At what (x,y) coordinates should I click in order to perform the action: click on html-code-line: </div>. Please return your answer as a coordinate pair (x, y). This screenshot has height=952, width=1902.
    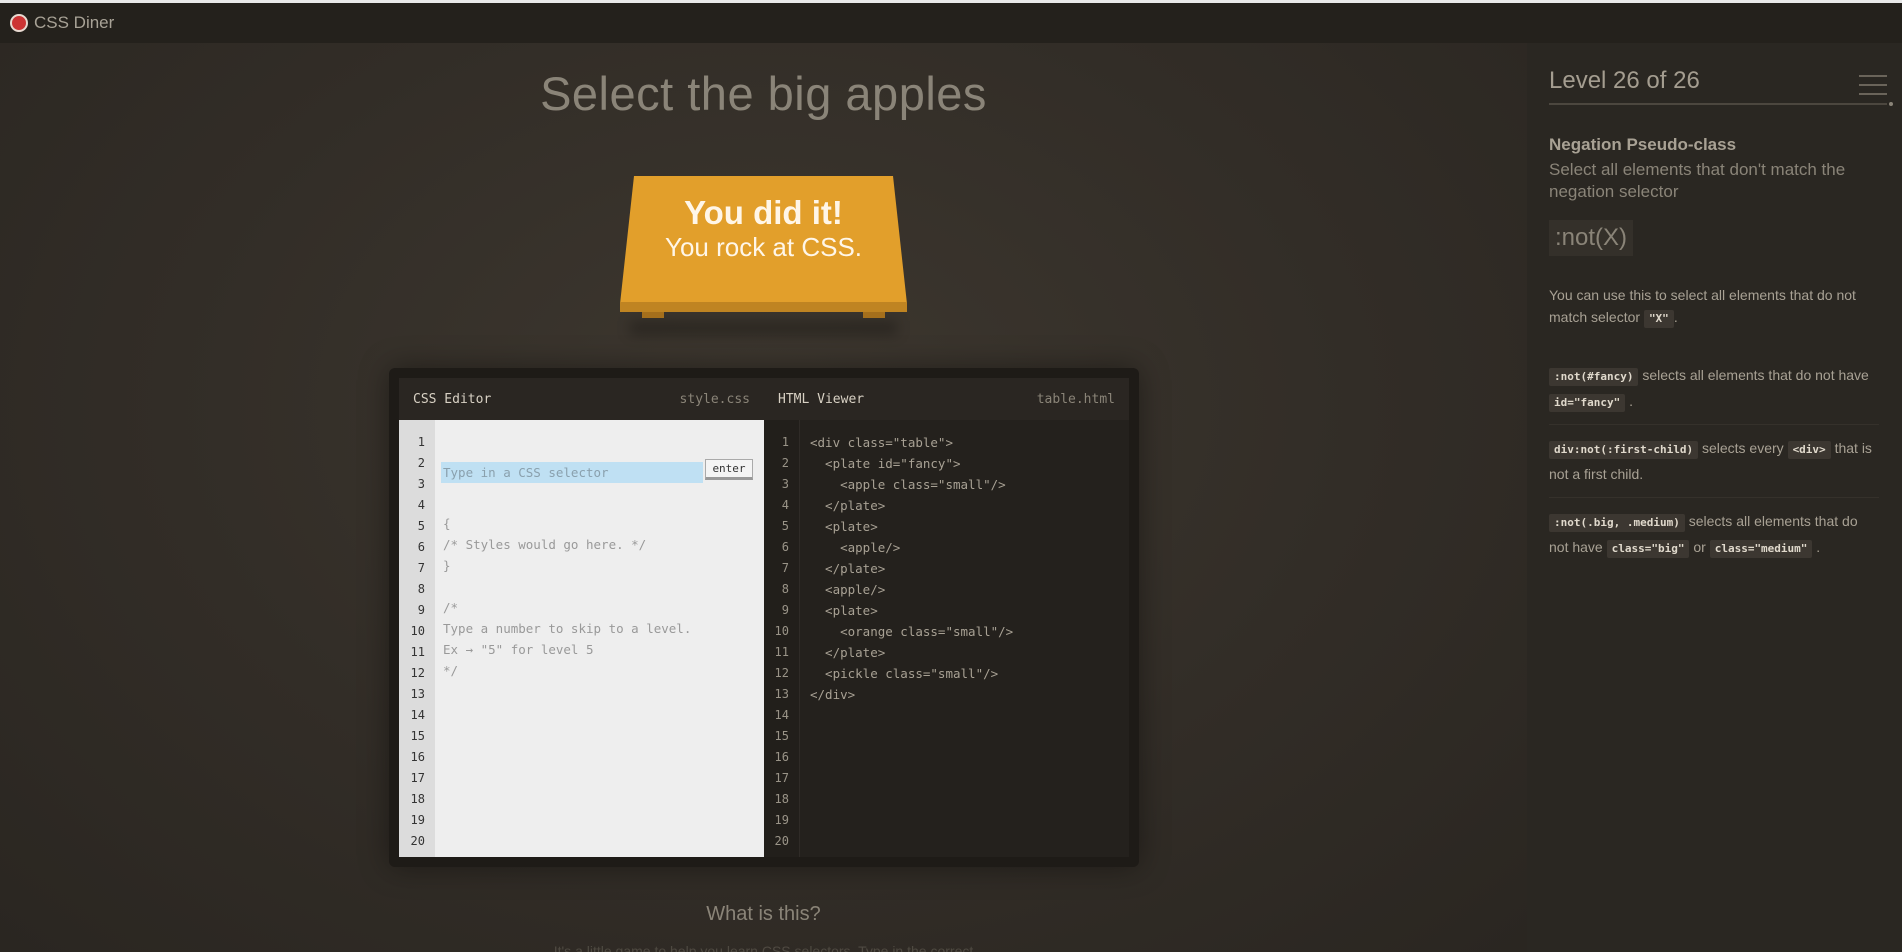
    Looking at the image, I should click on (965, 694).